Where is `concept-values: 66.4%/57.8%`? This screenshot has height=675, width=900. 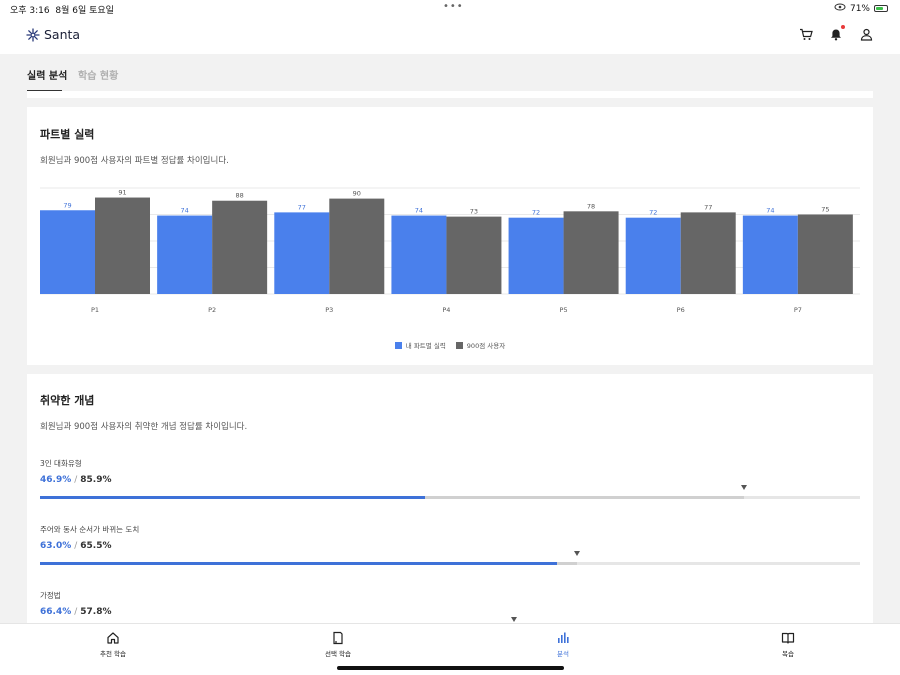 concept-values: 66.4%/57.8% is located at coordinates (76, 612).